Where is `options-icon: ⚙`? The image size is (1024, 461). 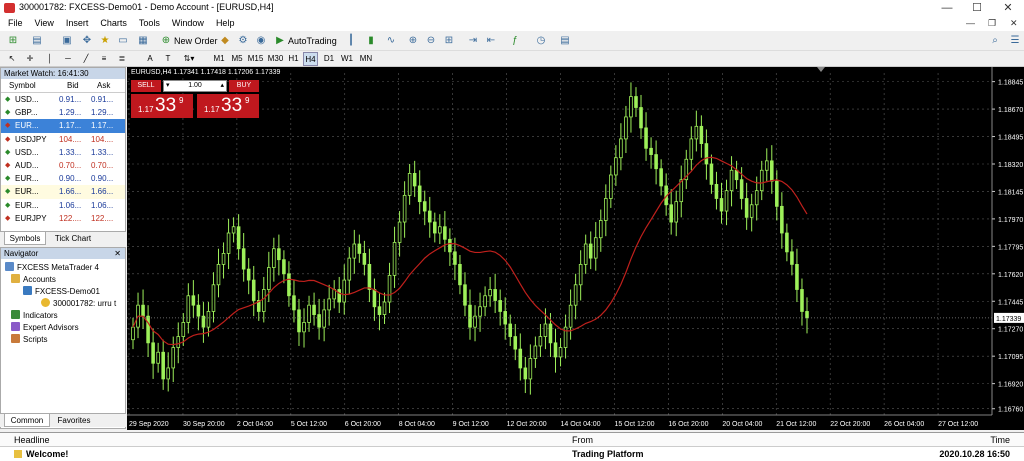
options-icon: ⚙ is located at coordinates (243, 41).